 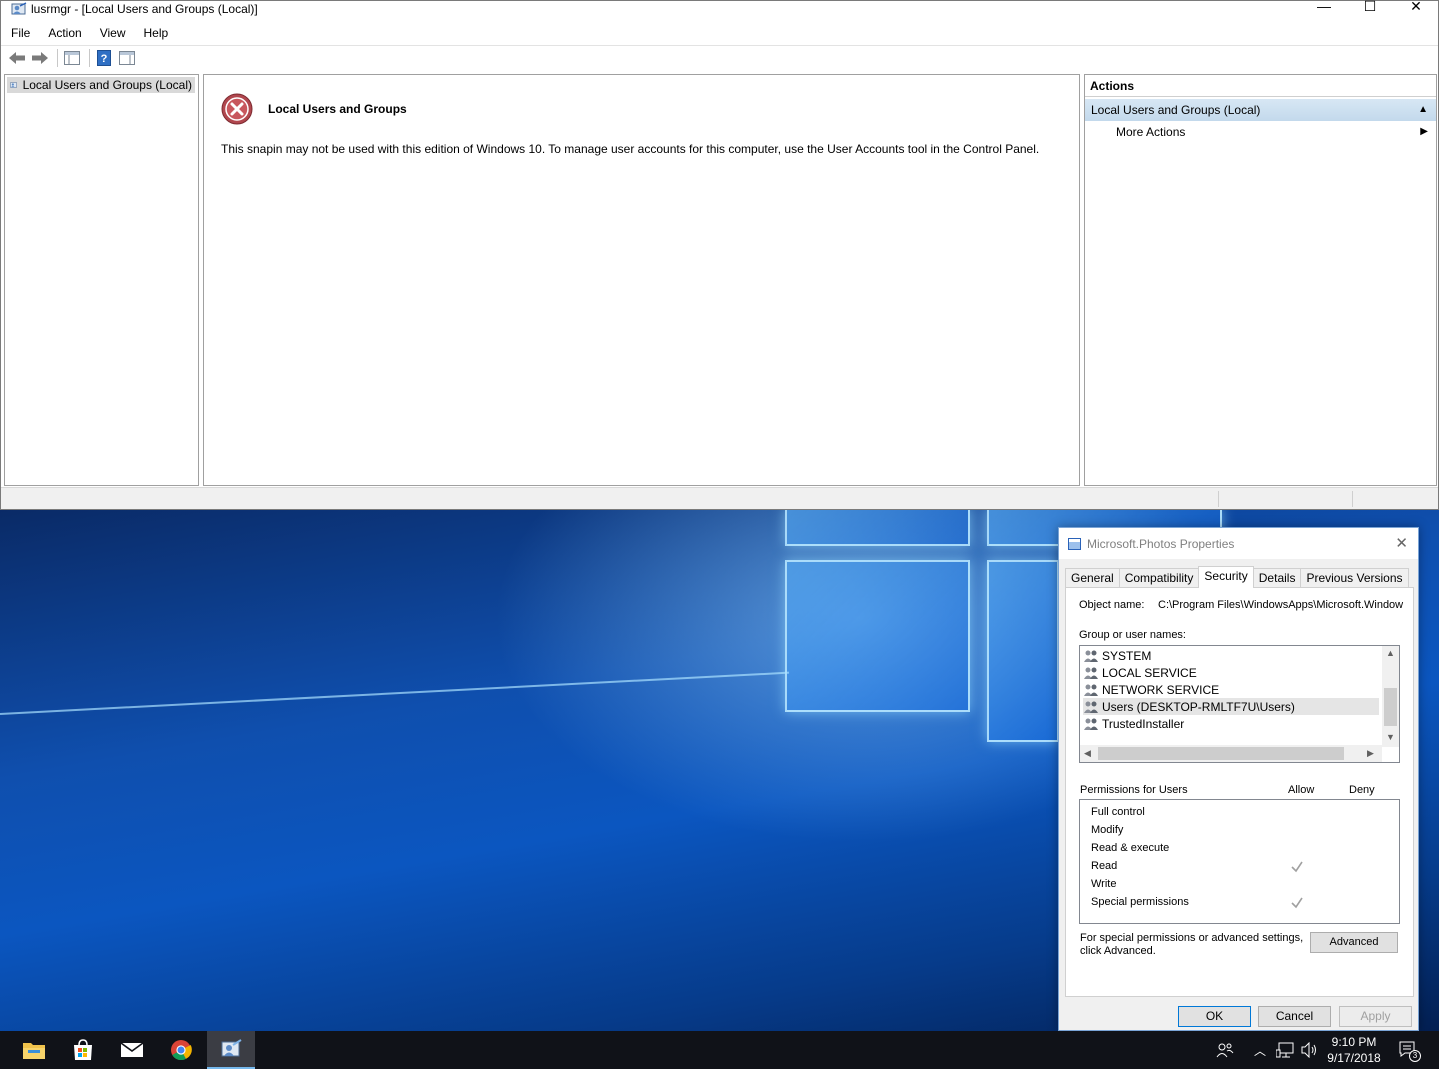 I want to click on help-button: ?, so click(x=104, y=58).